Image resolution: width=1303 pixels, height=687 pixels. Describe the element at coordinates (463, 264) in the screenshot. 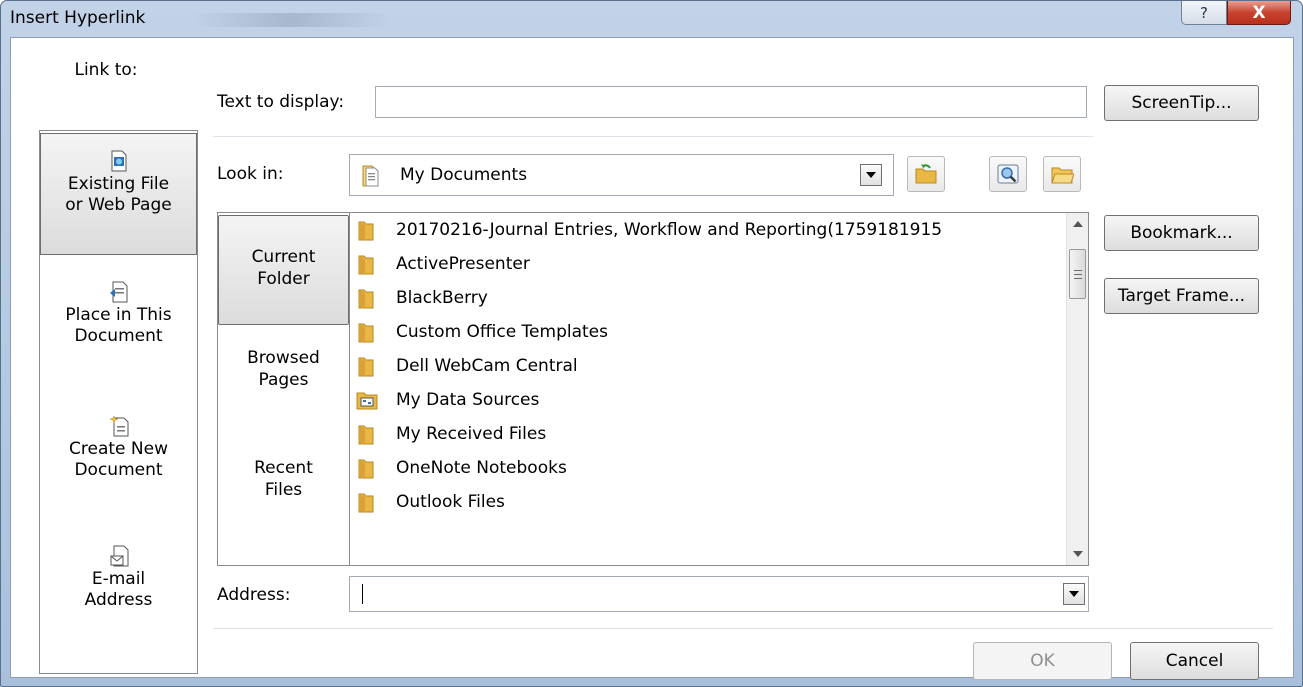

I see `file-name: ActivePresenter` at that location.